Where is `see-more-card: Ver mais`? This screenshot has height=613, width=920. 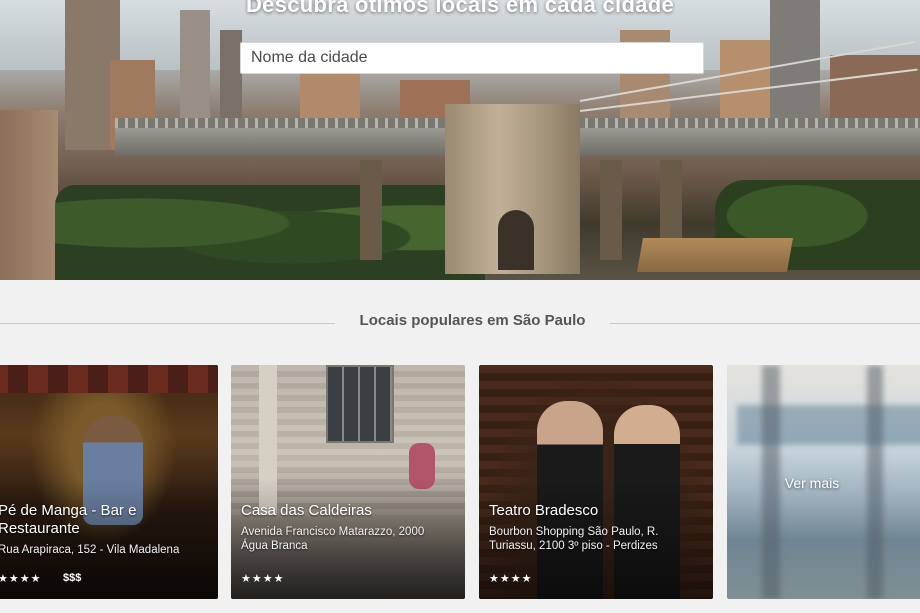 see-more-card: Ver mais is located at coordinates (823, 482).